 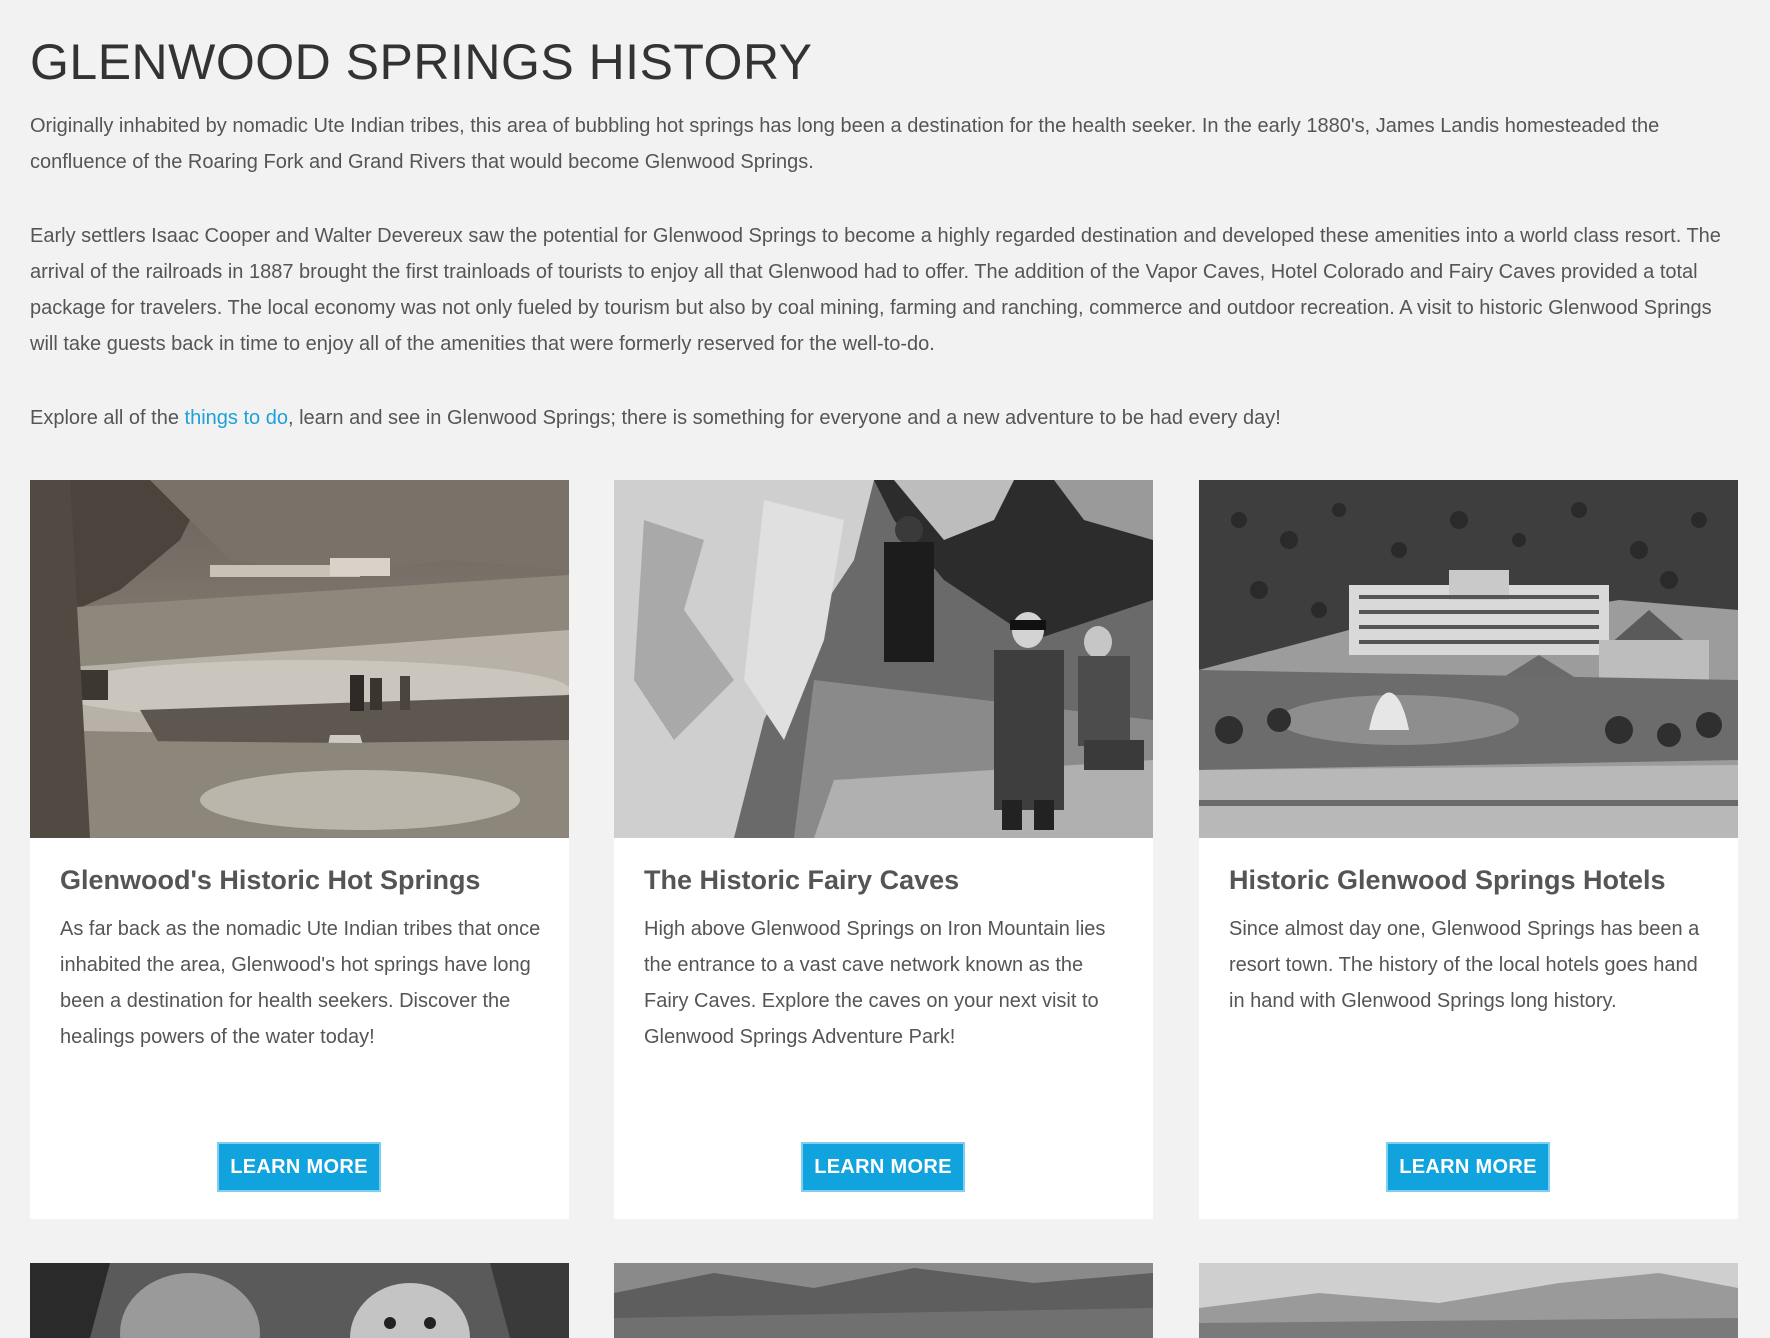 What do you see at coordinates (107, 418) in the screenshot?
I see `intro-p3-before: Explore all of the` at bounding box center [107, 418].